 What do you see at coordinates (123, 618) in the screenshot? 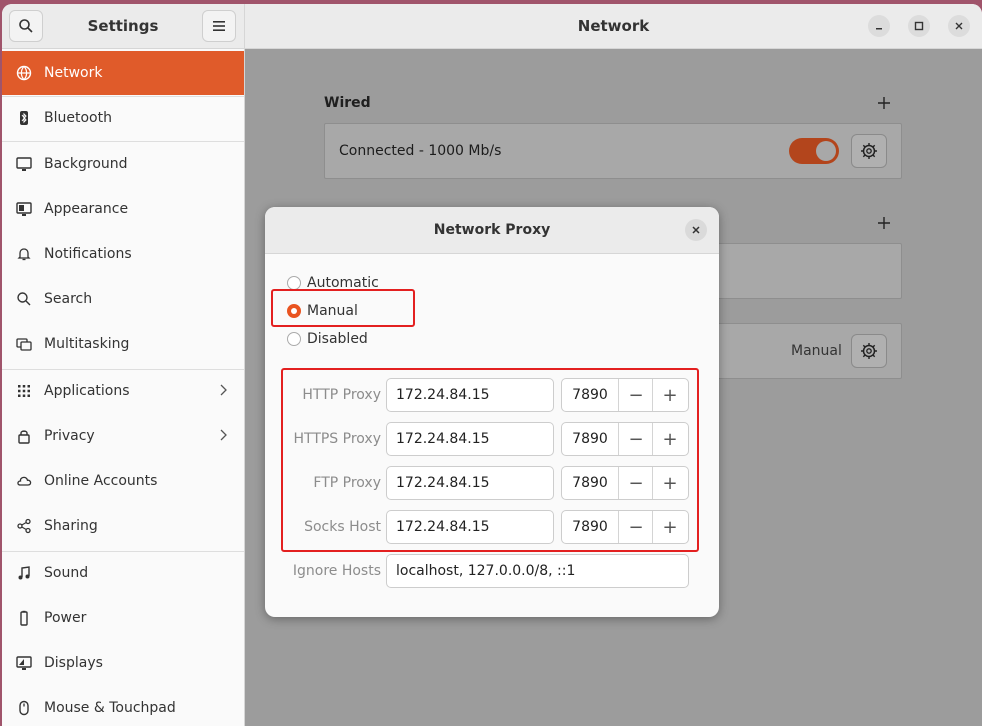
I see `sidebar-item-power: Power` at bounding box center [123, 618].